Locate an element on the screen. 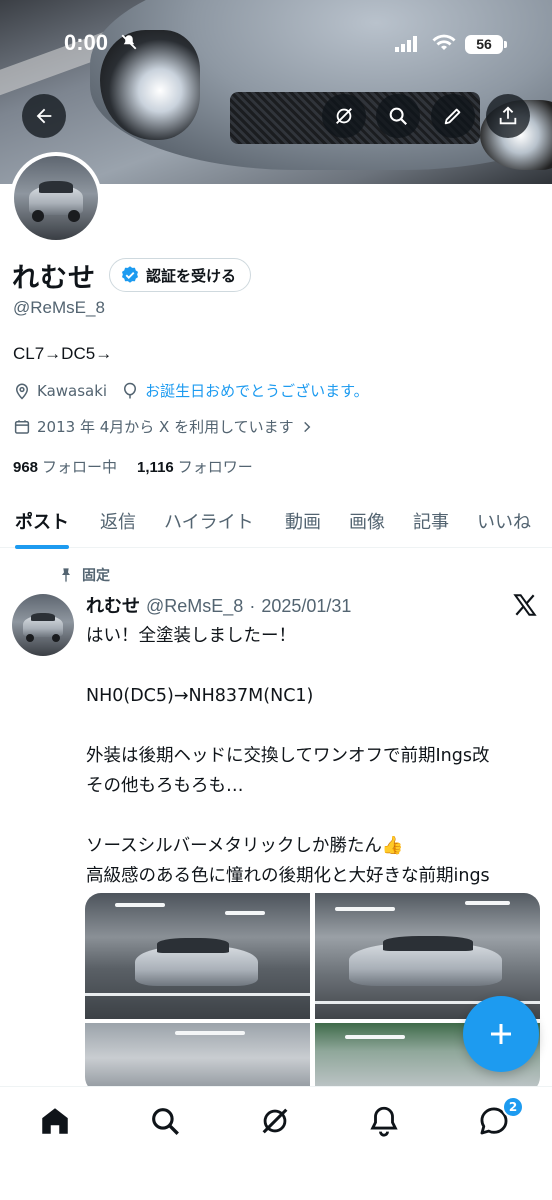 Image resolution: width=552 pixels, height=1200 pixels. pinned-indicator: 固定 is located at coordinates (84, 575).